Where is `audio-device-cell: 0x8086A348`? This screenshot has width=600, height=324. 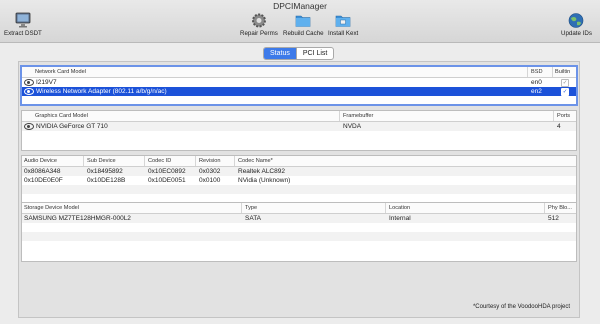
audio-device-cell: 0x8086A348 is located at coordinates (42, 171).